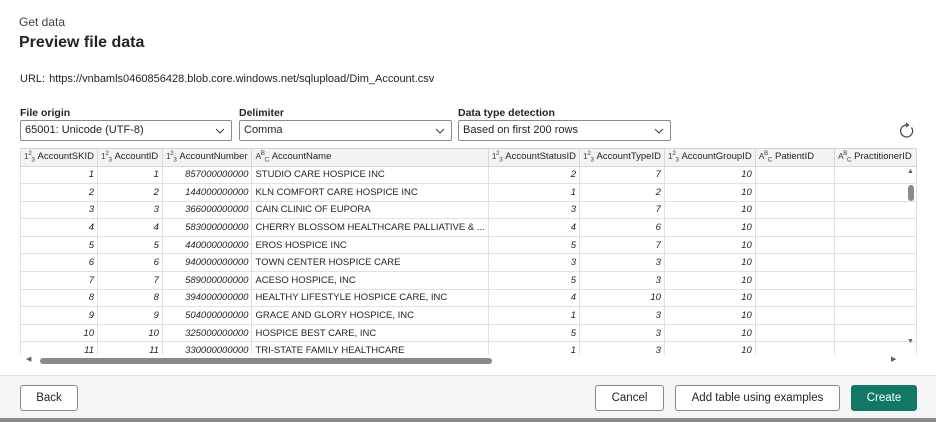  What do you see at coordinates (794, 158) in the screenshot?
I see `column-header: ABC PatientID` at bounding box center [794, 158].